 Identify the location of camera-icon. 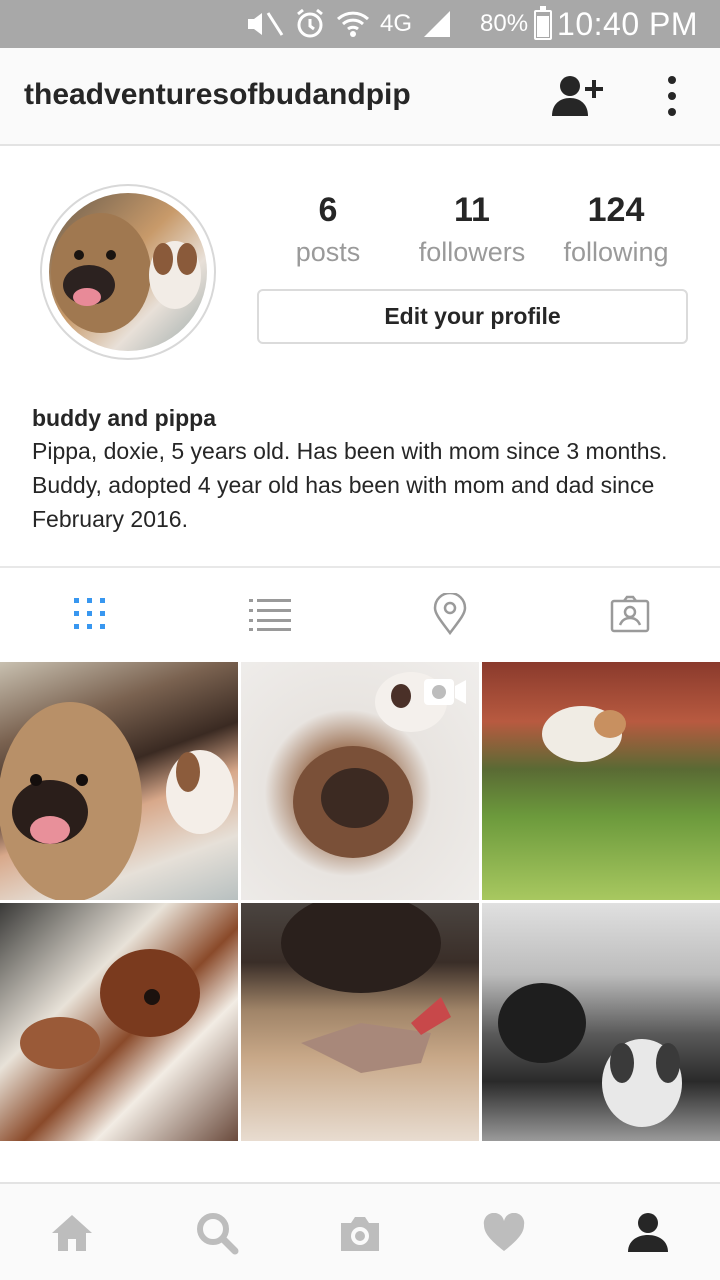
(360, 1234).